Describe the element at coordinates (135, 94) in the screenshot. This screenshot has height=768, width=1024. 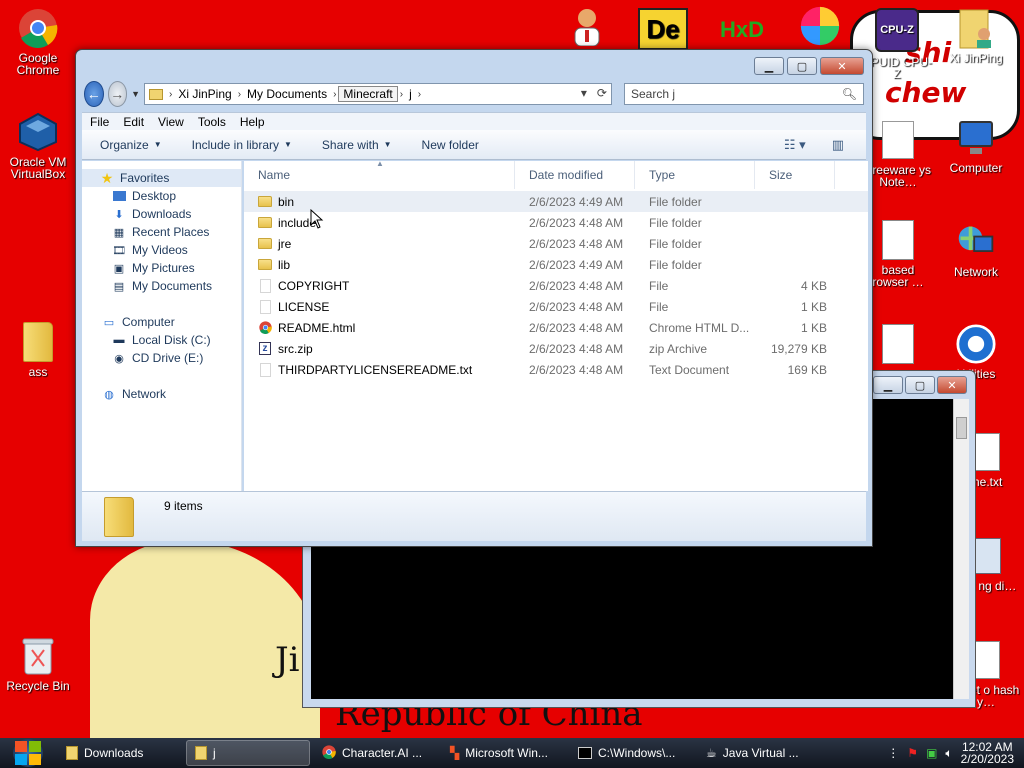
I see `recent-pages-dropdown: ▼` at that location.